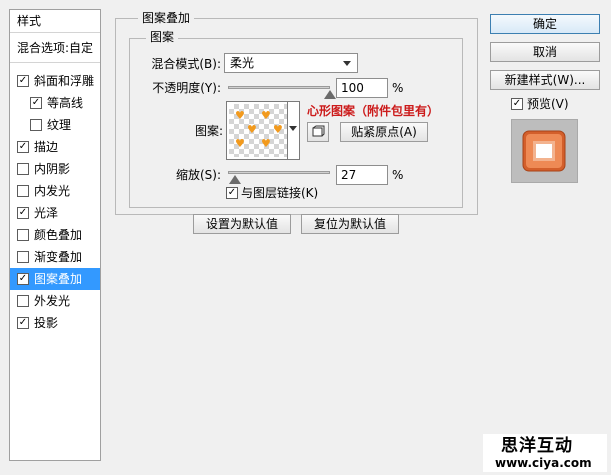  I want to click on blend-options-item: 混合选项:自定, so click(55, 48).